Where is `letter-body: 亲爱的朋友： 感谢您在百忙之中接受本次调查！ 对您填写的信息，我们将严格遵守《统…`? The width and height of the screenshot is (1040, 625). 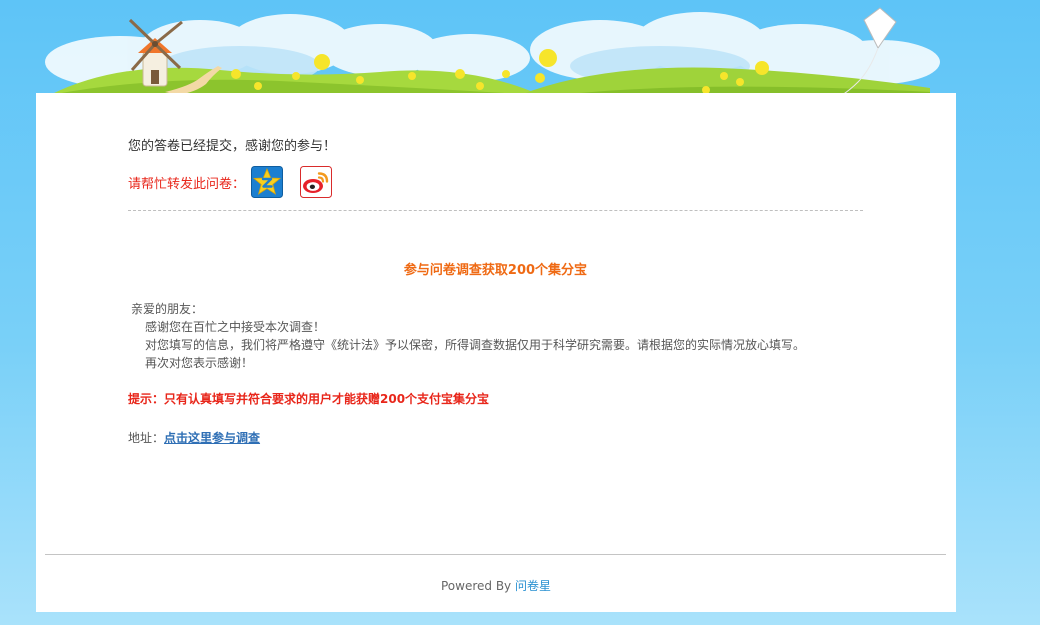
letter-body: 亲爱的朋友： 感谢您在百忙之中接受本次调查！ 对您填写的信息，我们将严格遵守《统… is located at coordinates (468, 336).